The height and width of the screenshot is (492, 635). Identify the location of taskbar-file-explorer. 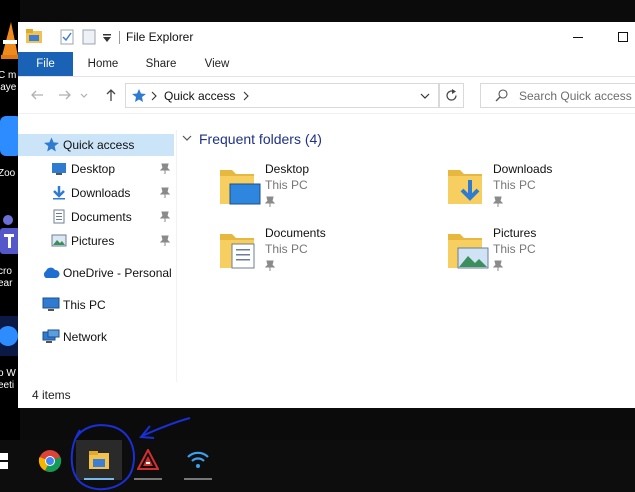
(99, 460).